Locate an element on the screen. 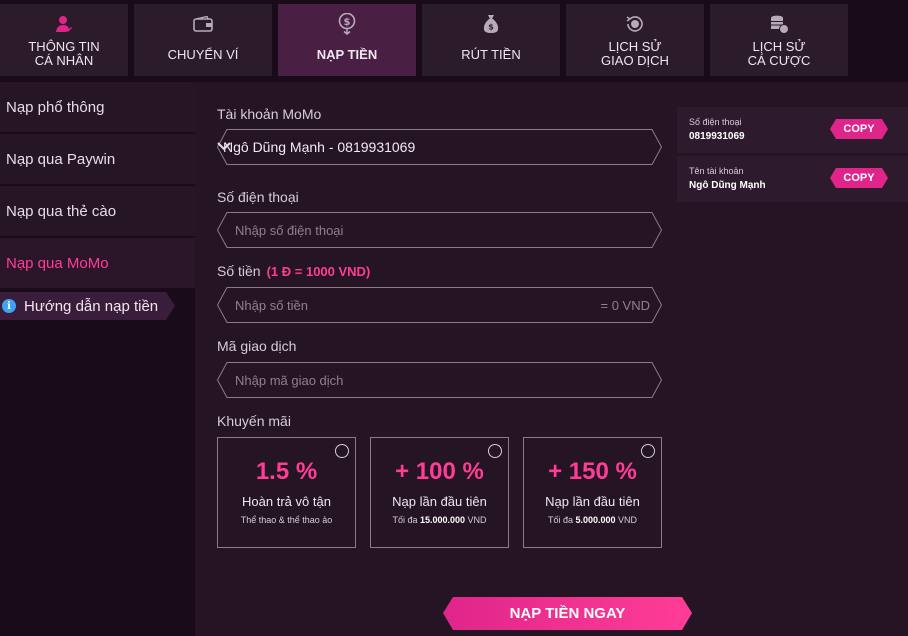 This screenshot has height=636, width=908. promo-sub-amount: 15.000.000 is located at coordinates (442, 520).